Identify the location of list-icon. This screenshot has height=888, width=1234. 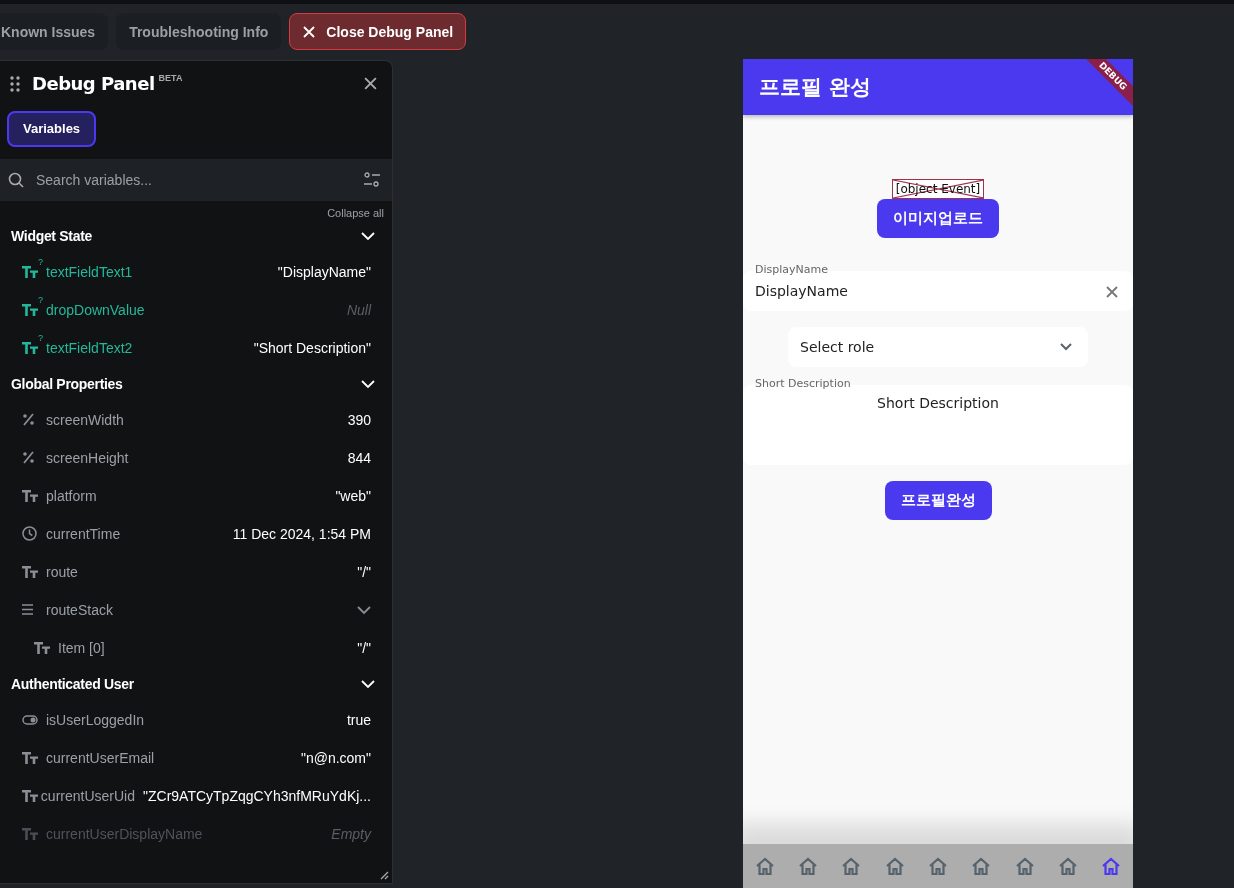
(27, 610).